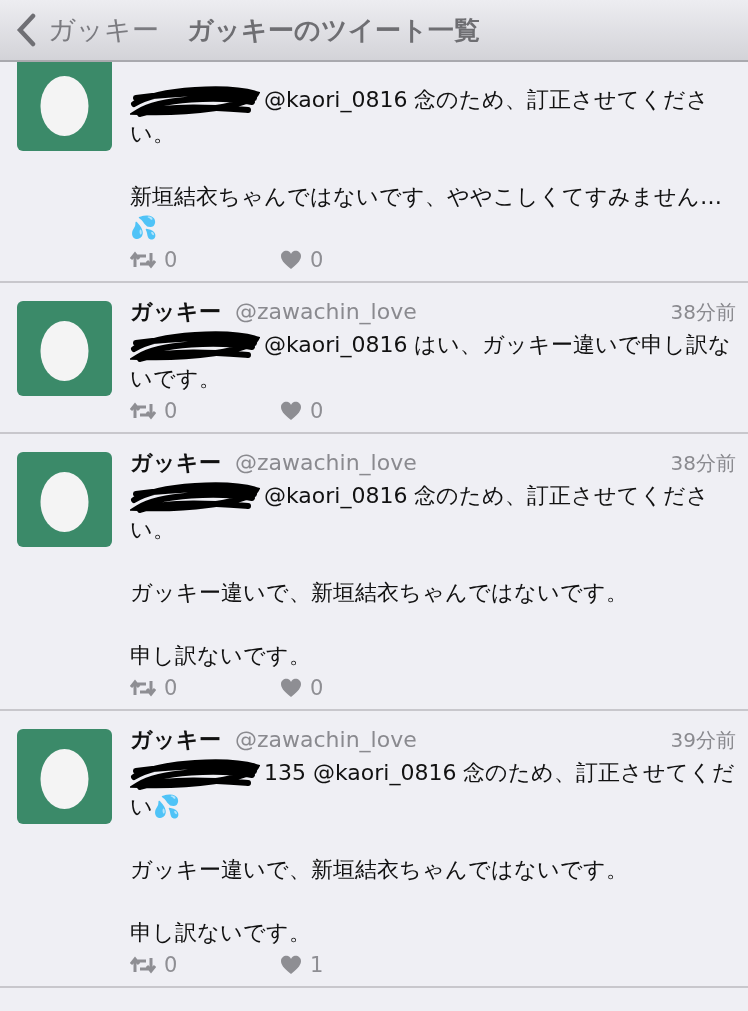 Image resolution: width=748 pixels, height=1011 pixels. What do you see at coordinates (333, 30) in the screenshot?
I see `nav-title: ガッキーのツイート一覧` at bounding box center [333, 30].